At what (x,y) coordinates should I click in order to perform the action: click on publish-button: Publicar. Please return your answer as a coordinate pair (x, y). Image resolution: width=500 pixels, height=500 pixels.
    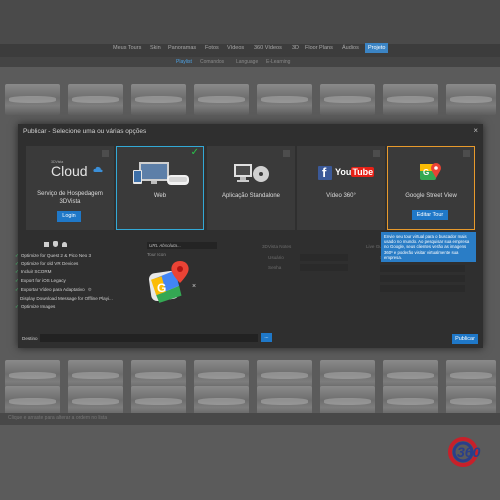
    Looking at the image, I should click on (465, 339).